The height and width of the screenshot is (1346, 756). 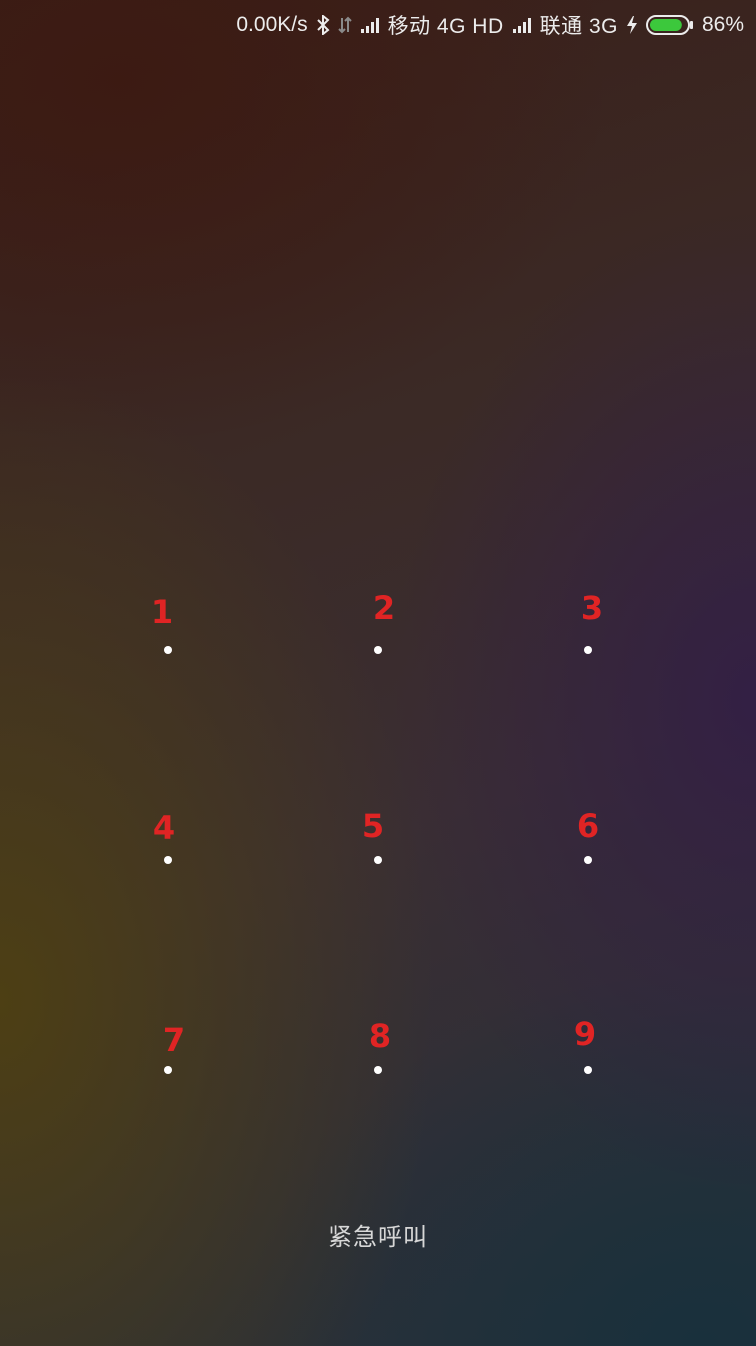 I want to click on pattern-cell-6: 6, so click(x=588, y=860).